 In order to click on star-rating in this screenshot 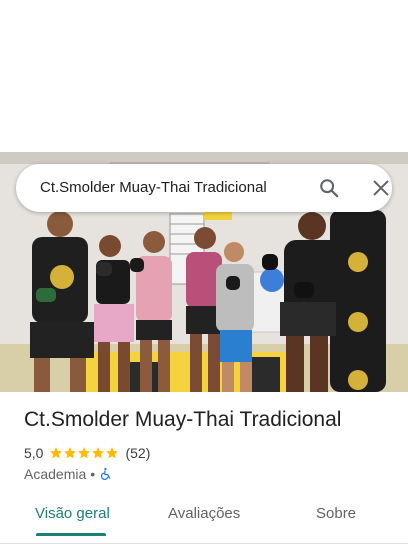, I will do `click(84, 453)`.